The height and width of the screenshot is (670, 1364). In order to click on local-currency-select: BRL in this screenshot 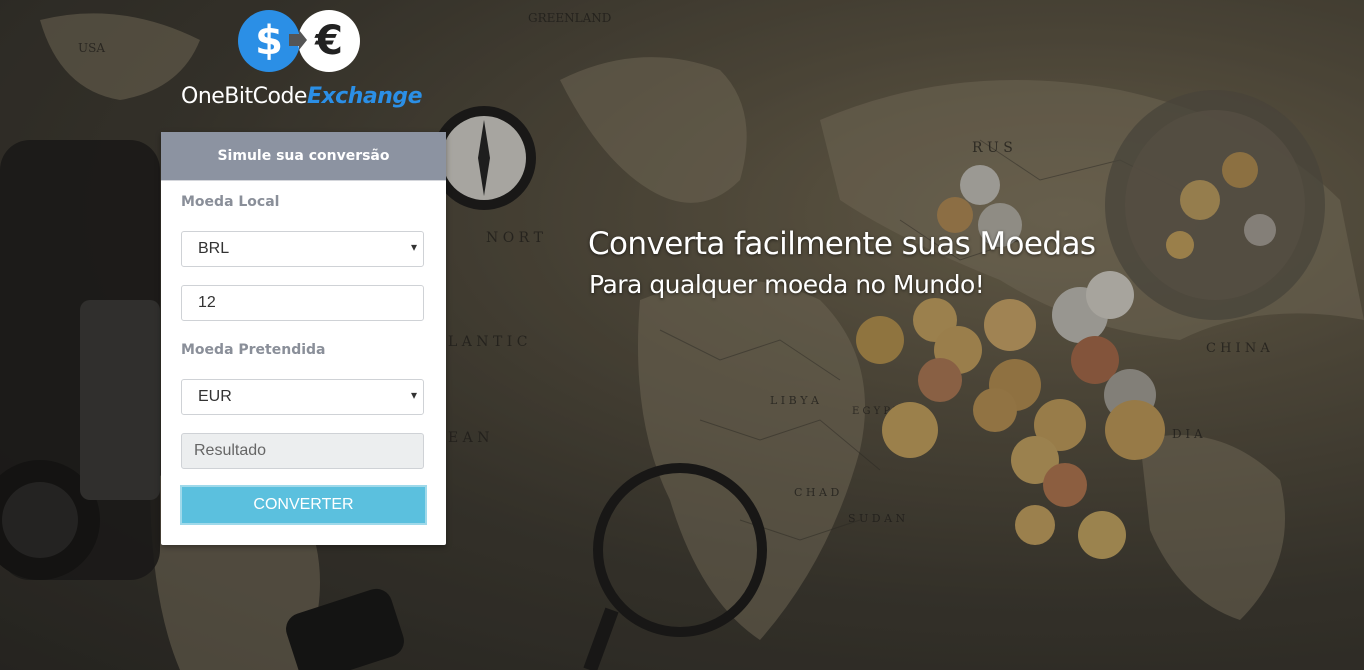, I will do `click(302, 249)`.